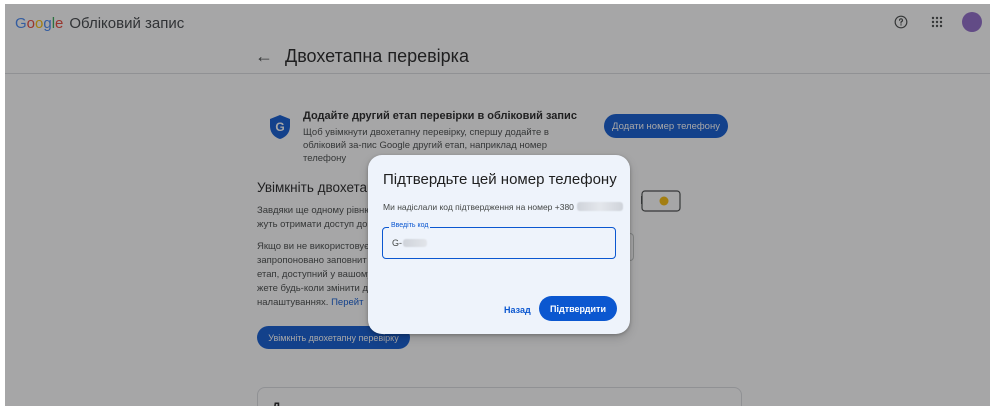 The image size is (995, 406). What do you see at coordinates (578, 308) in the screenshot?
I see `confirm-button: Підтвердити` at bounding box center [578, 308].